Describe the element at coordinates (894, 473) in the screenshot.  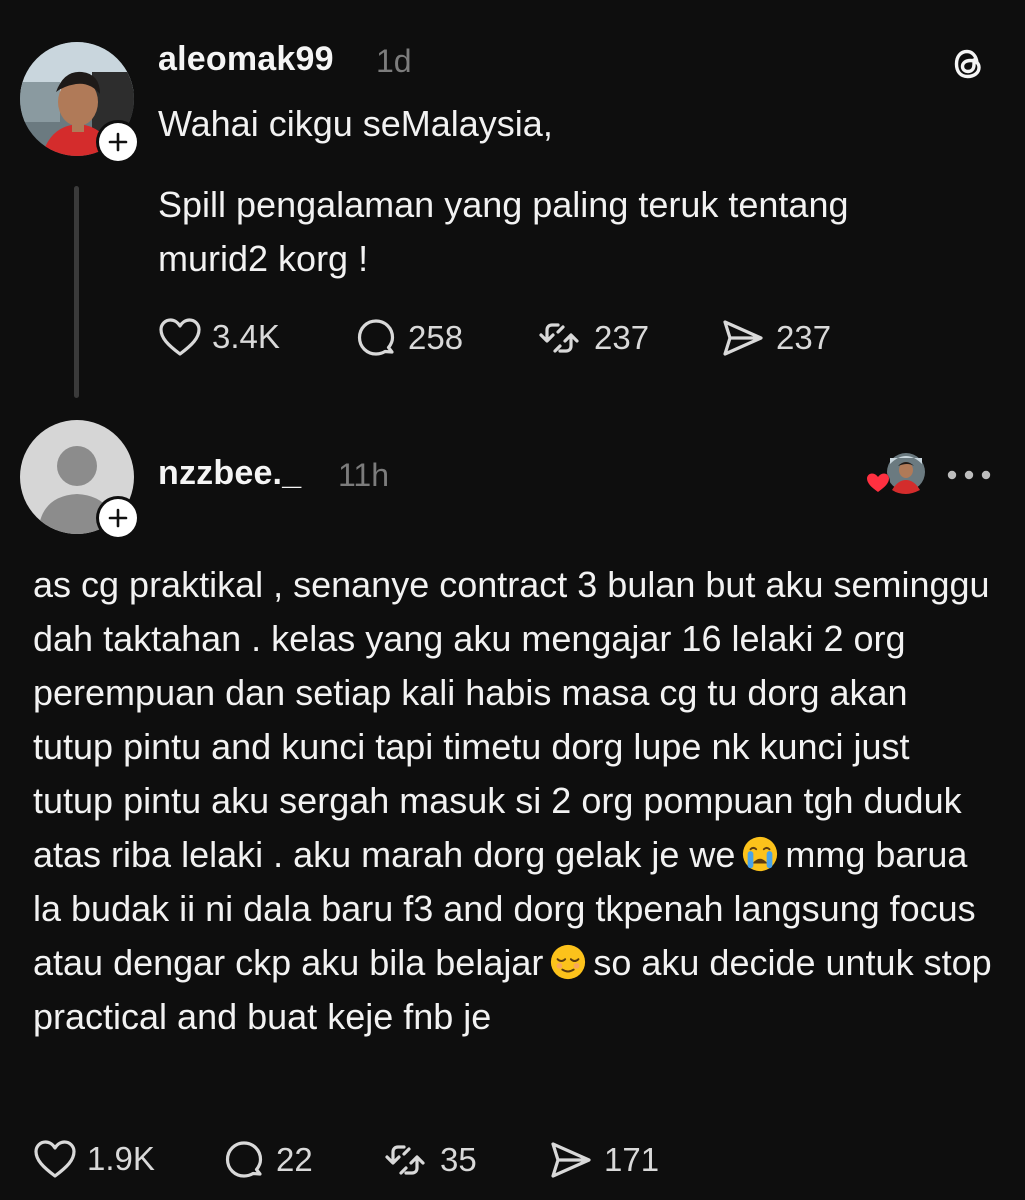
I see `liked-by-author` at that location.